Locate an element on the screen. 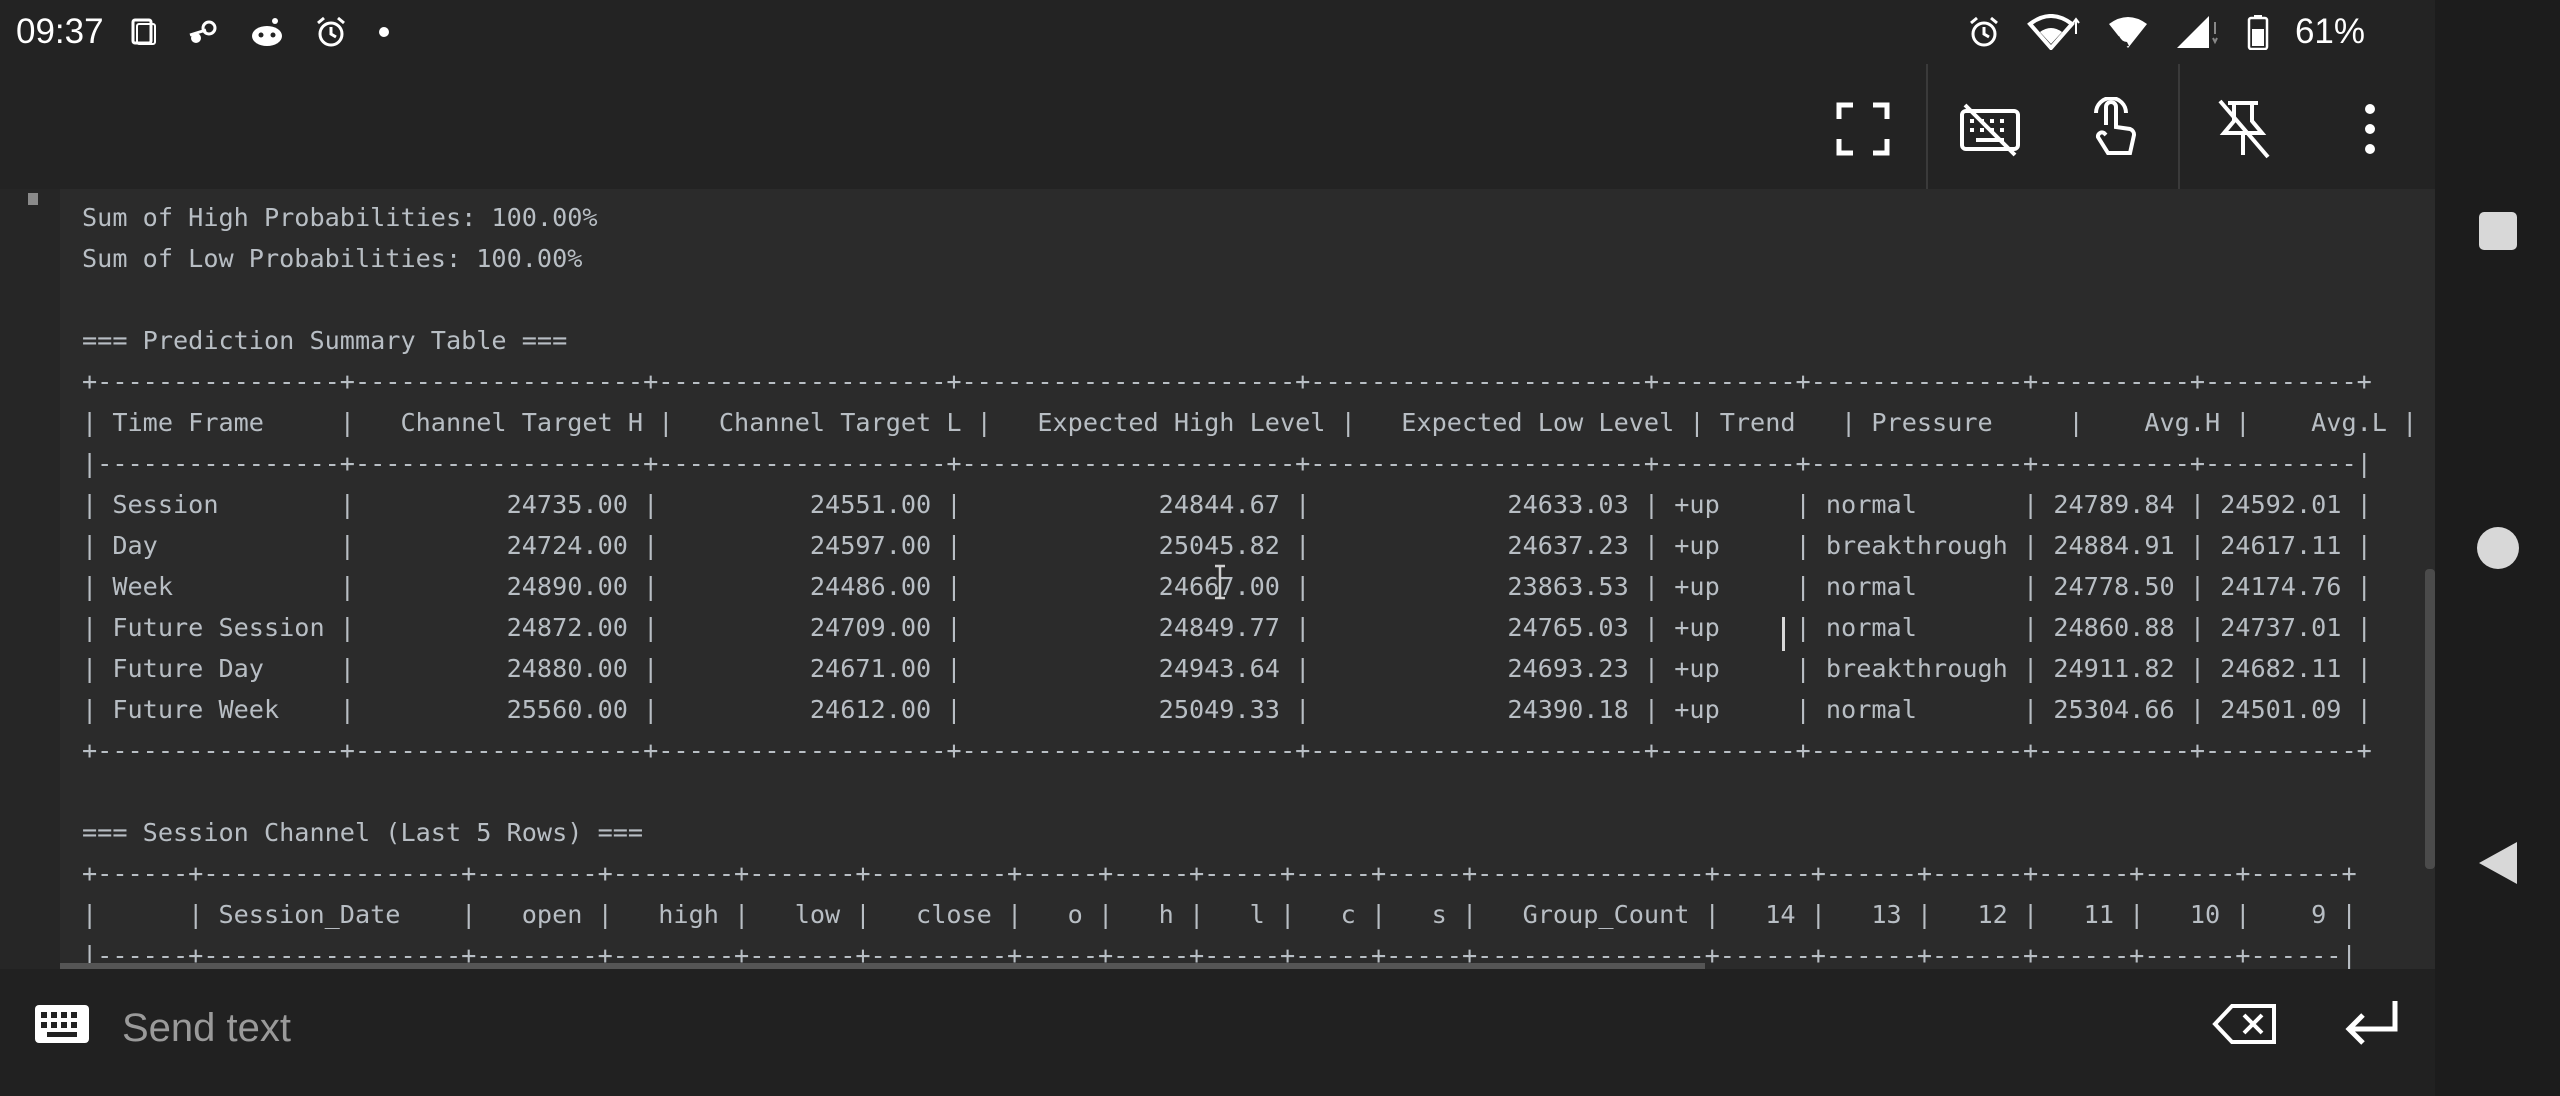 This screenshot has width=2560, height=1096. back-button is located at coordinates (2497, 863).